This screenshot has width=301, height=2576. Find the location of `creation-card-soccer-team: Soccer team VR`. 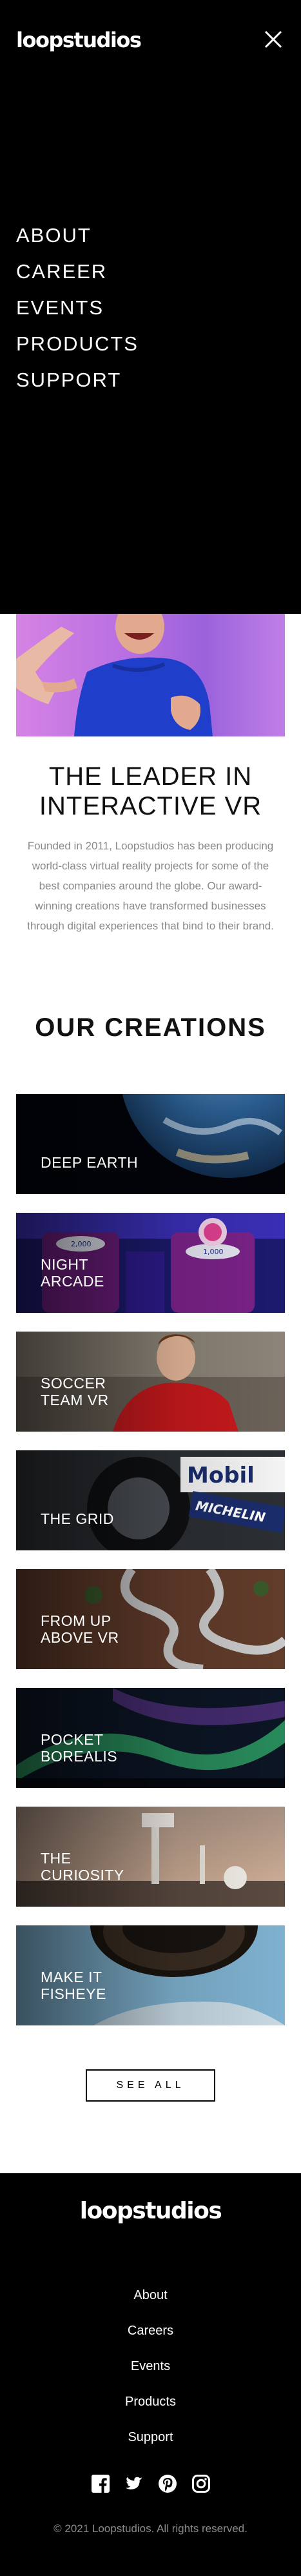

creation-card-soccer-team: Soccer team VR is located at coordinates (150, 1382).